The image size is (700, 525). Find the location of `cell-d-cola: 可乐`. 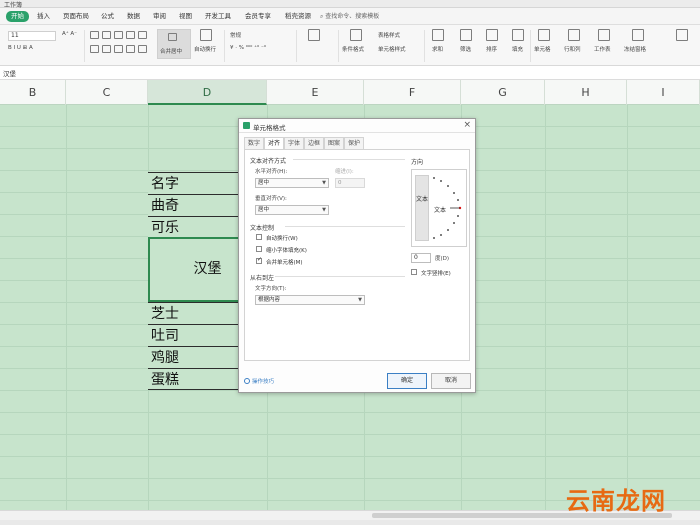

cell-d-cola: 可乐 is located at coordinates (194, 226).